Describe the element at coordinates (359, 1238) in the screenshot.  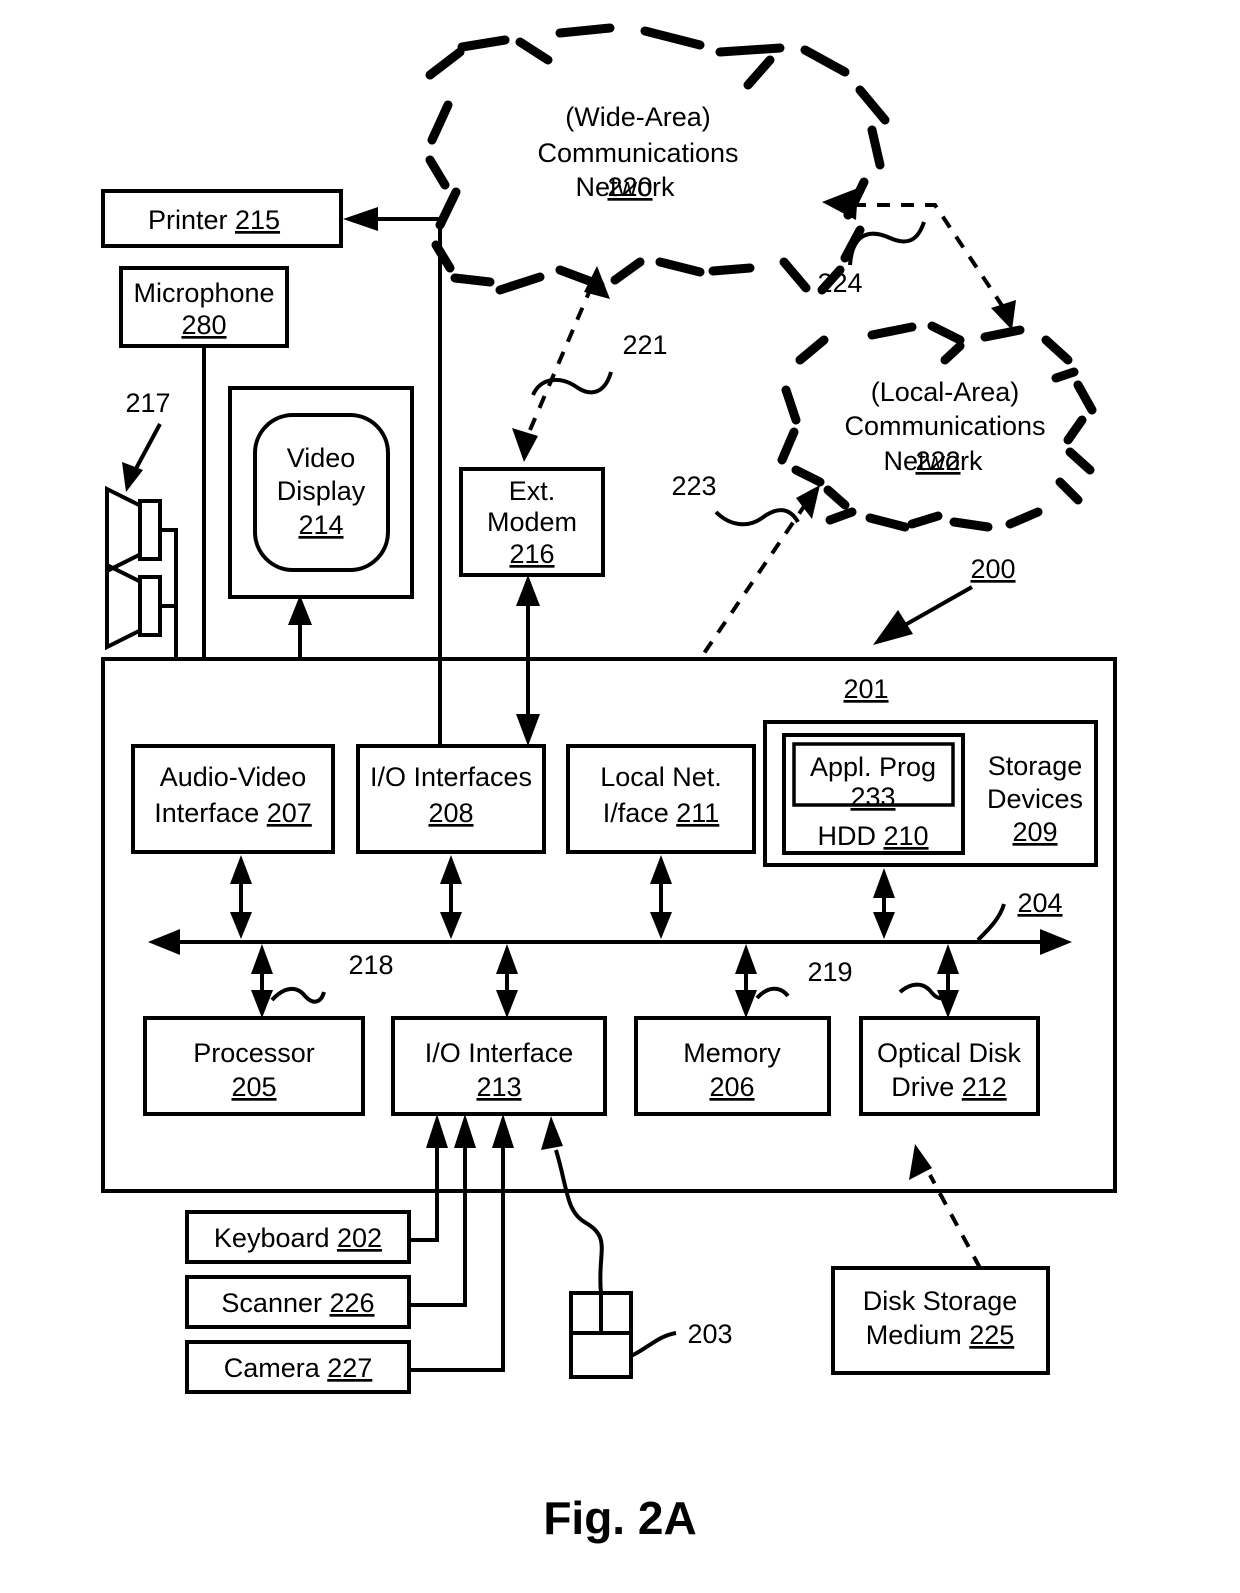
I see `keyboard-ref: 202` at that location.